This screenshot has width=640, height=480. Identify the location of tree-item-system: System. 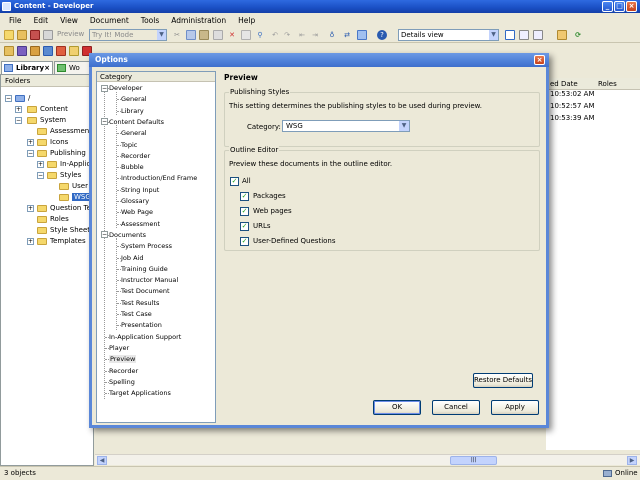
(46, 120).